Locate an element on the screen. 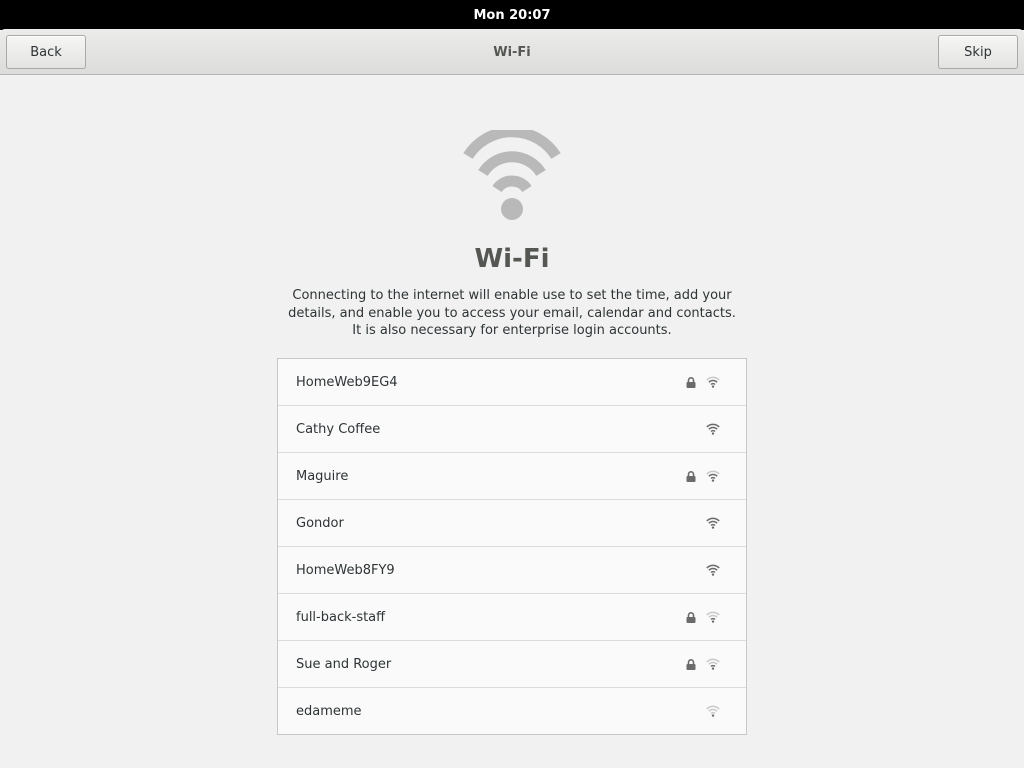 The height and width of the screenshot is (768, 1024). network-row: edameme is located at coordinates (512, 711).